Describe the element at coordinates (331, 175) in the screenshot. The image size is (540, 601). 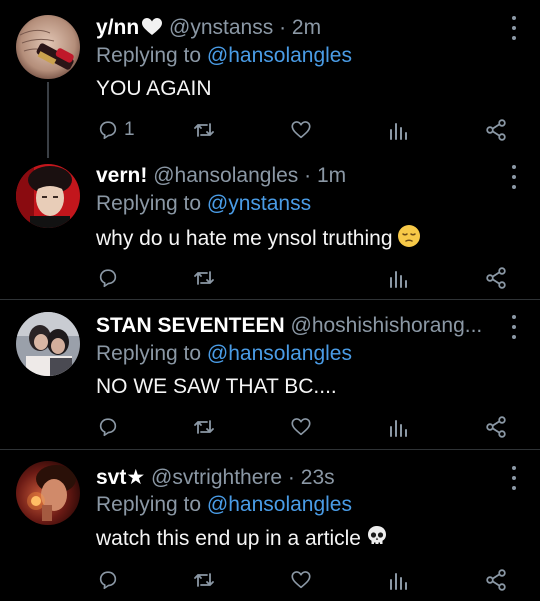
I see `timestamp: 1m` at that location.